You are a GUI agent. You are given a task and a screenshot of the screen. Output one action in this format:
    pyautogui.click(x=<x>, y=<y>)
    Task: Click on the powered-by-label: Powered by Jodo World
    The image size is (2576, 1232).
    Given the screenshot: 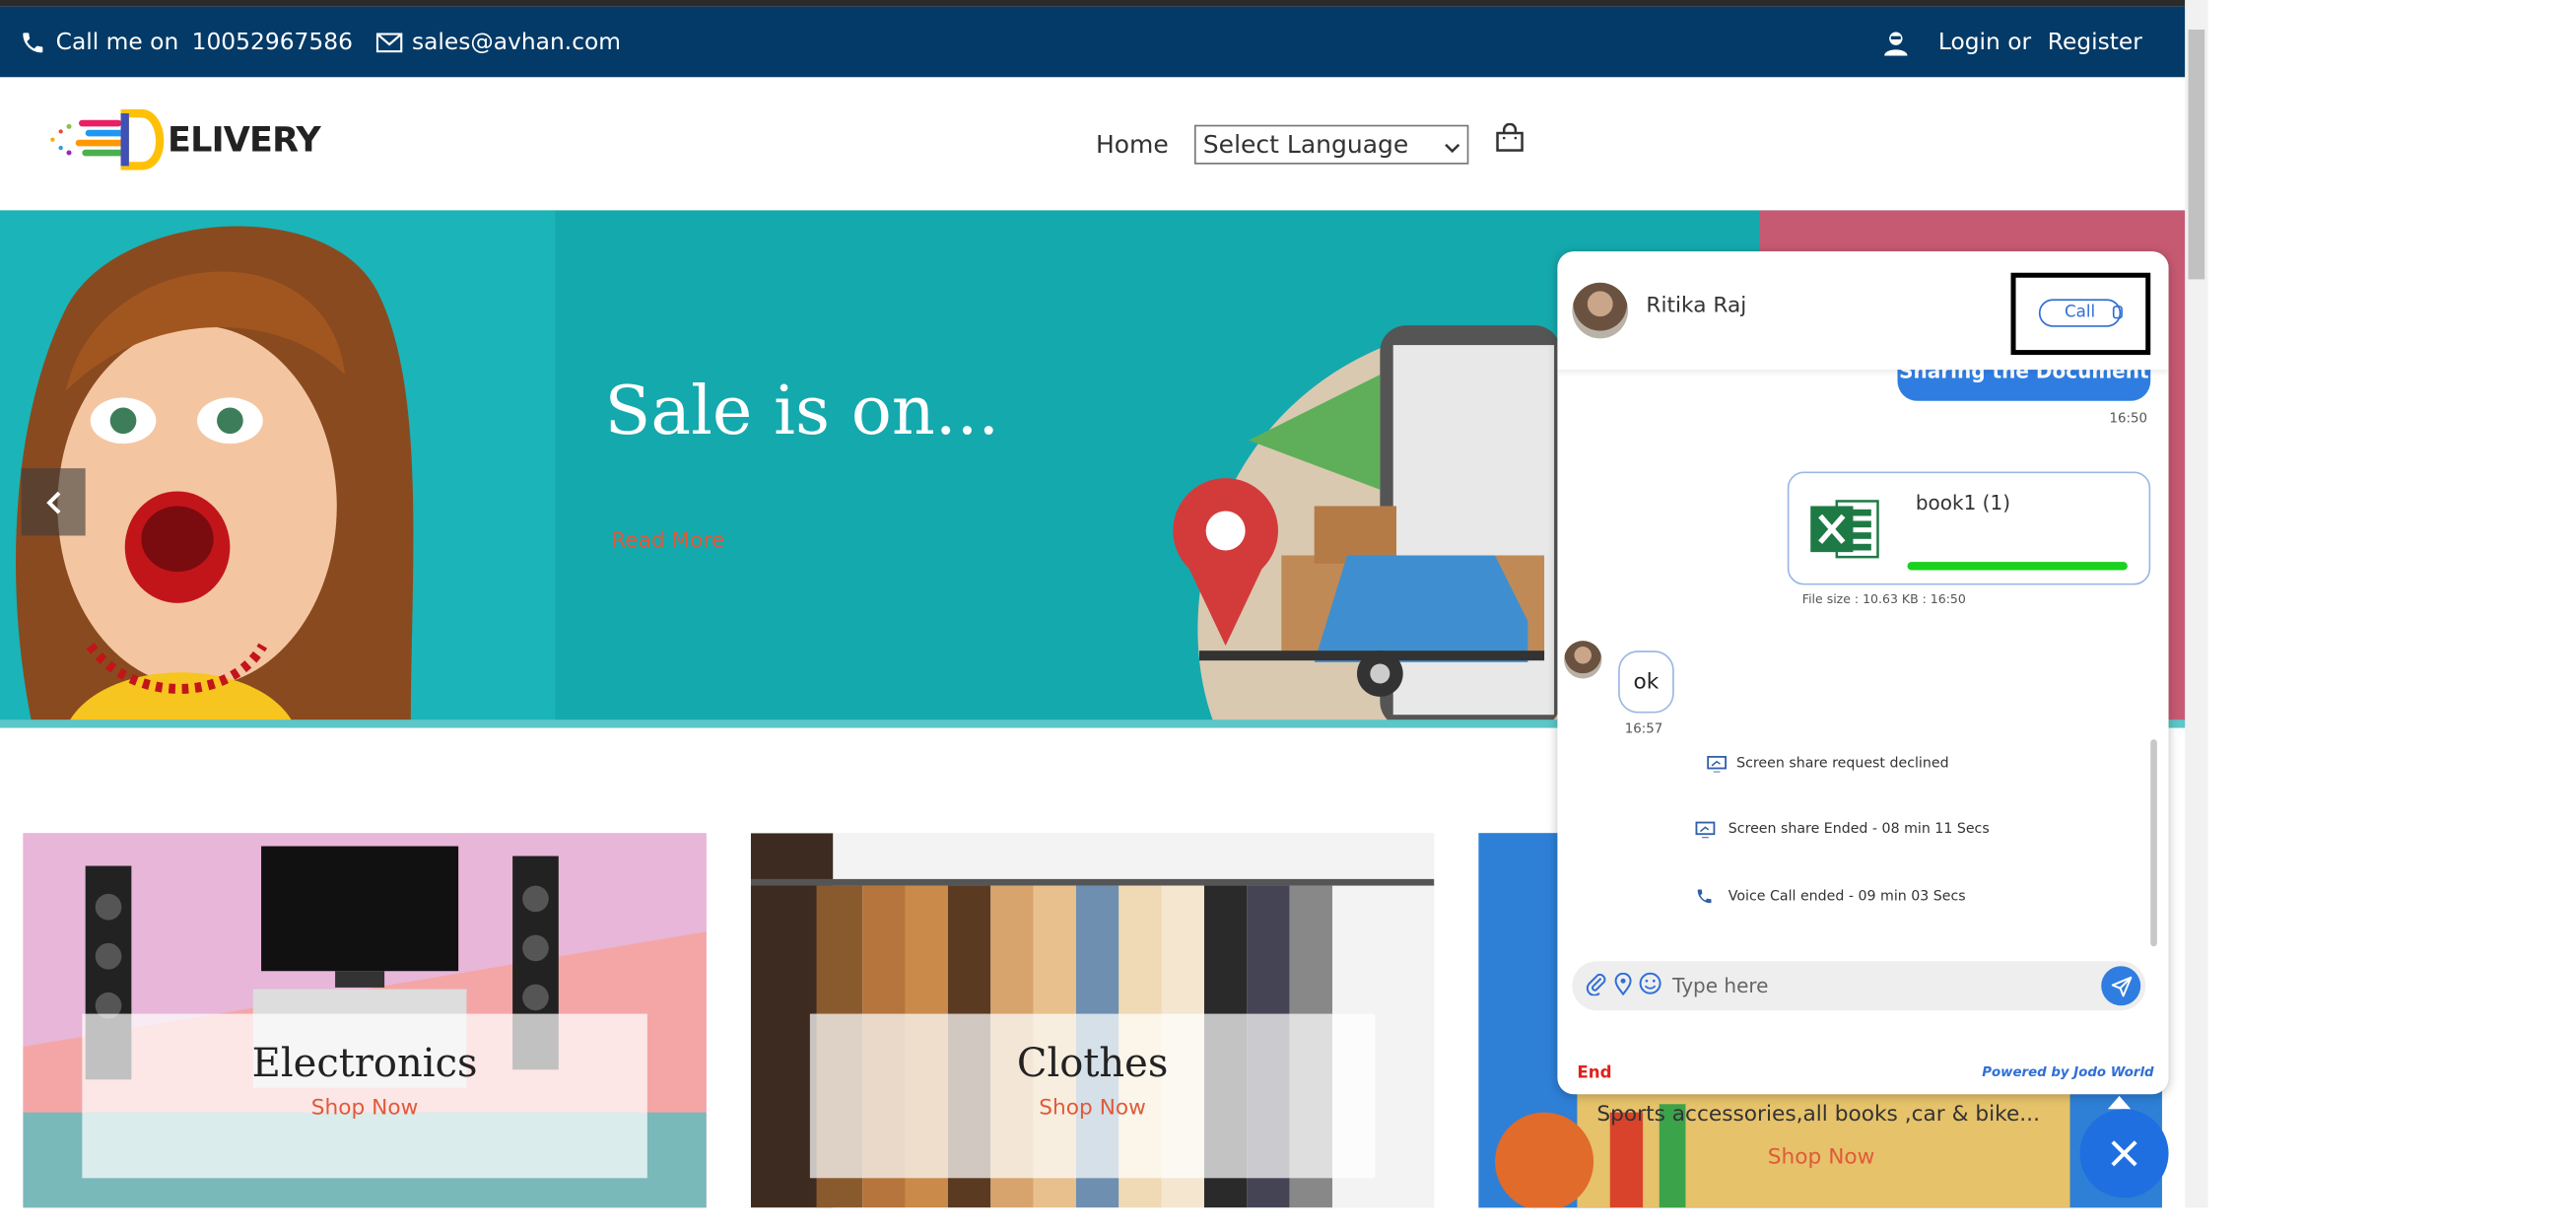 What is the action you would take?
    pyautogui.click(x=2068, y=1072)
    